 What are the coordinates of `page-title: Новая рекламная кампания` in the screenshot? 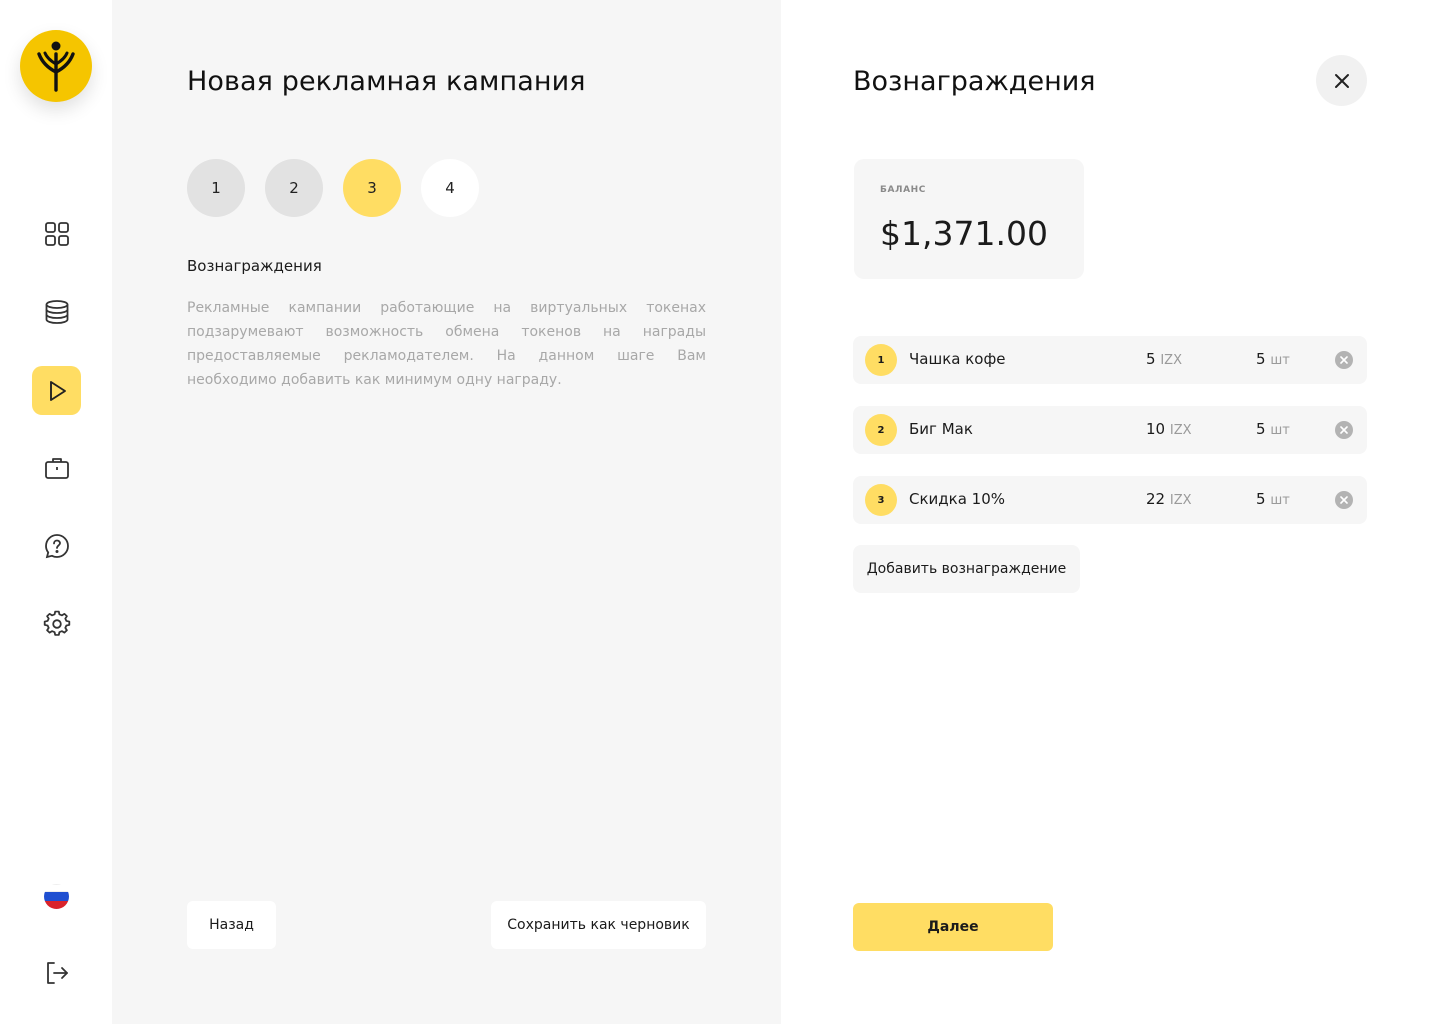 It's located at (386, 81).